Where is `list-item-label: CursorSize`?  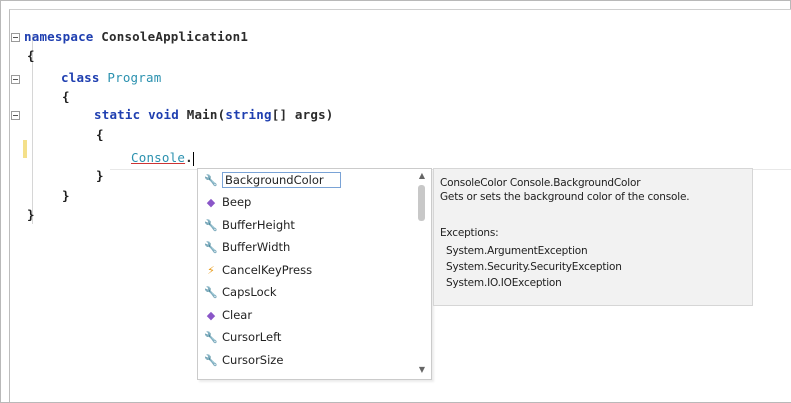
list-item-label: CursorSize is located at coordinates (253, 360).